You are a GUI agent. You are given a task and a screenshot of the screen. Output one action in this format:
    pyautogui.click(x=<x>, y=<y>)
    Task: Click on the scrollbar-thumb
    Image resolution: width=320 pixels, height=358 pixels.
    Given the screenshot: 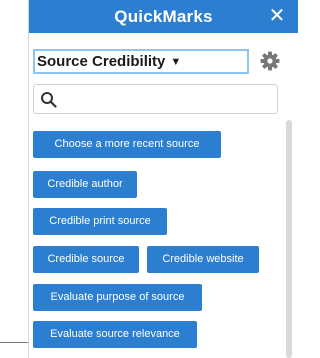 What is the action you would take?
    pyautogui.click(x=289, y=239)
    